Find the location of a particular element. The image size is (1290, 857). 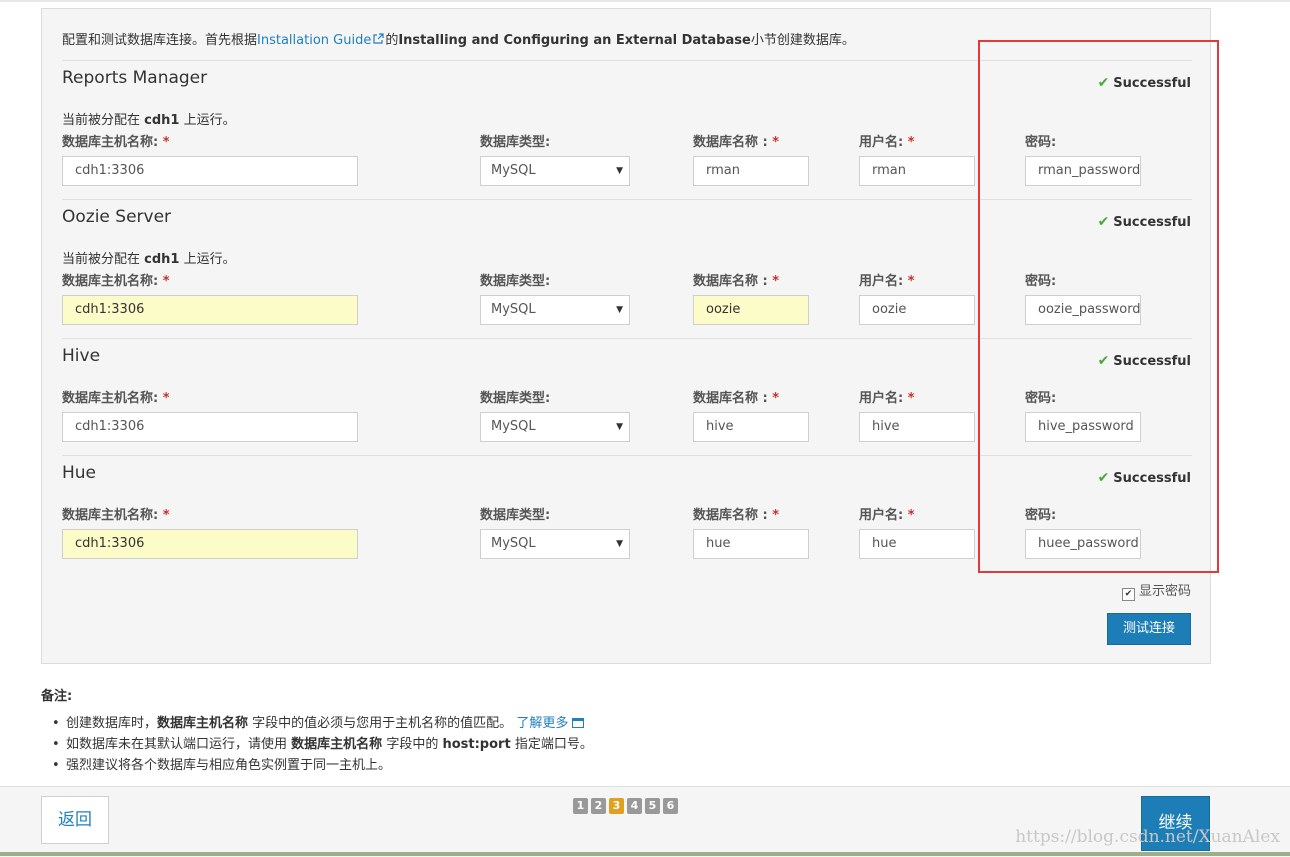

db-name-input-reports-manager: rman is located at coordinates (751, 171).